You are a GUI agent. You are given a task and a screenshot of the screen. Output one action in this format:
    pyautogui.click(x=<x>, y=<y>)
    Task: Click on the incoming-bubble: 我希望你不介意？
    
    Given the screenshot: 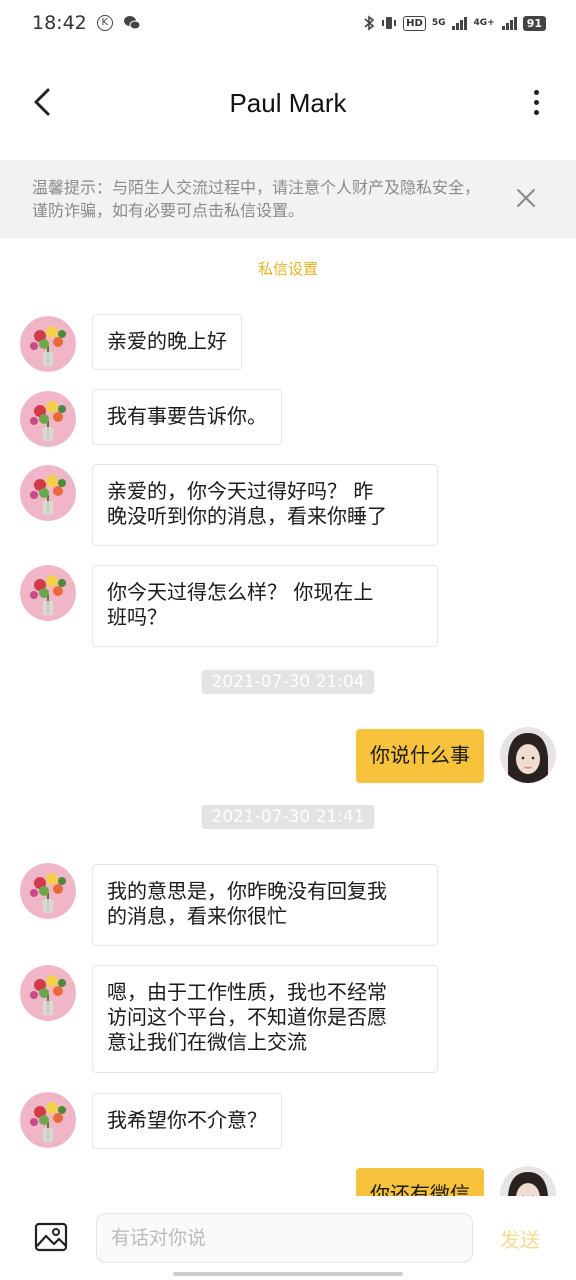 What is the action you would take?
    pyautogui.click(x=187, y=1121)
    